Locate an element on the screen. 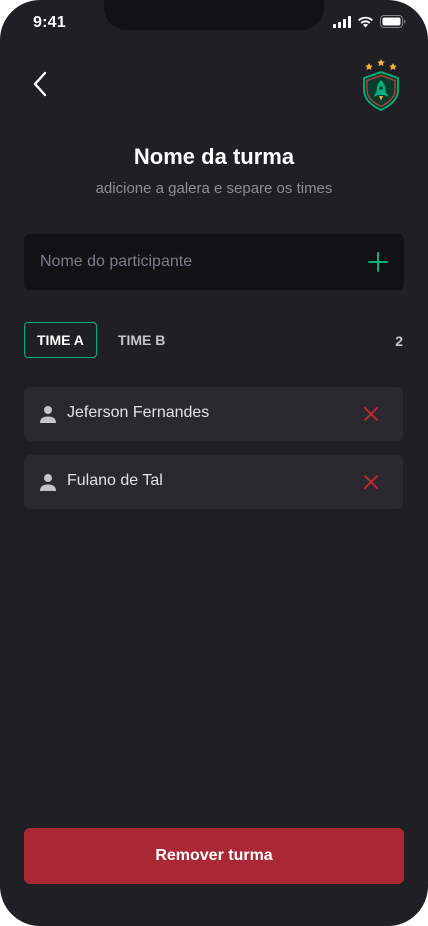 This screenshot has height=926, width=428. participant-name-input is located at coordinates (192, 262).